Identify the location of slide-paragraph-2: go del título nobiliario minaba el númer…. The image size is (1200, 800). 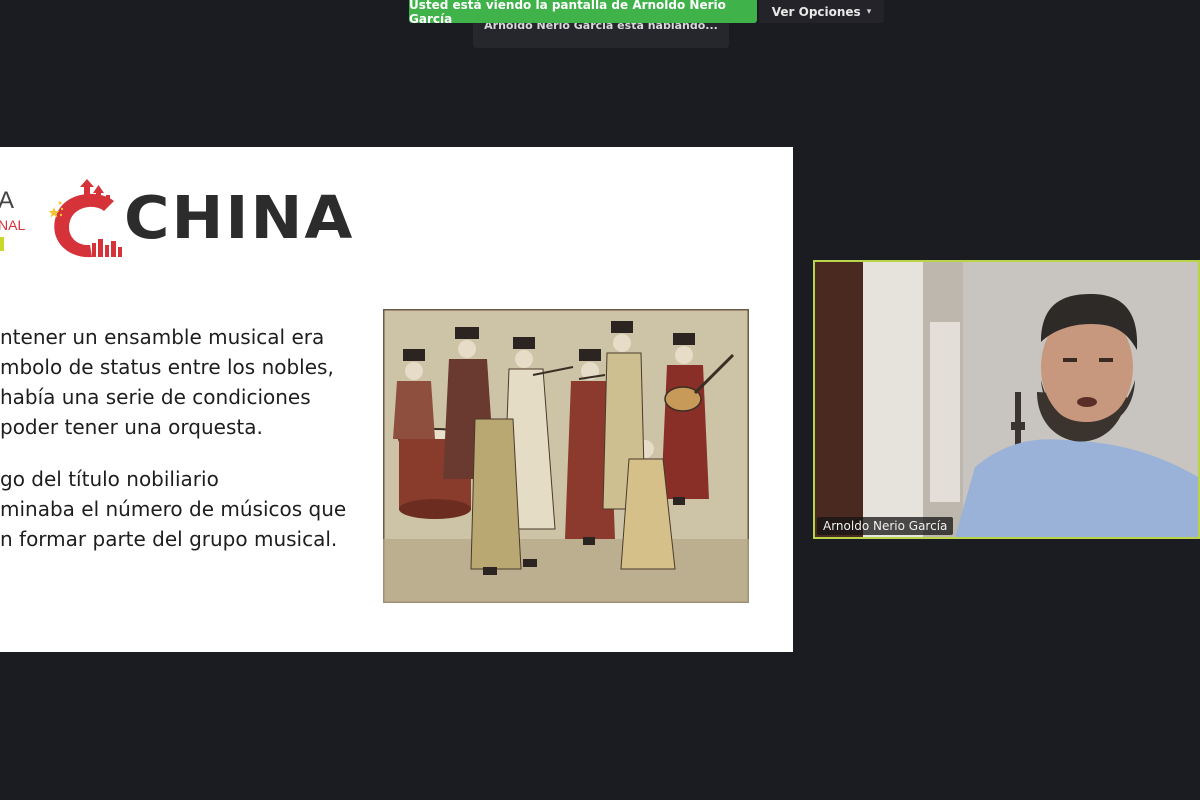
(185, 509).